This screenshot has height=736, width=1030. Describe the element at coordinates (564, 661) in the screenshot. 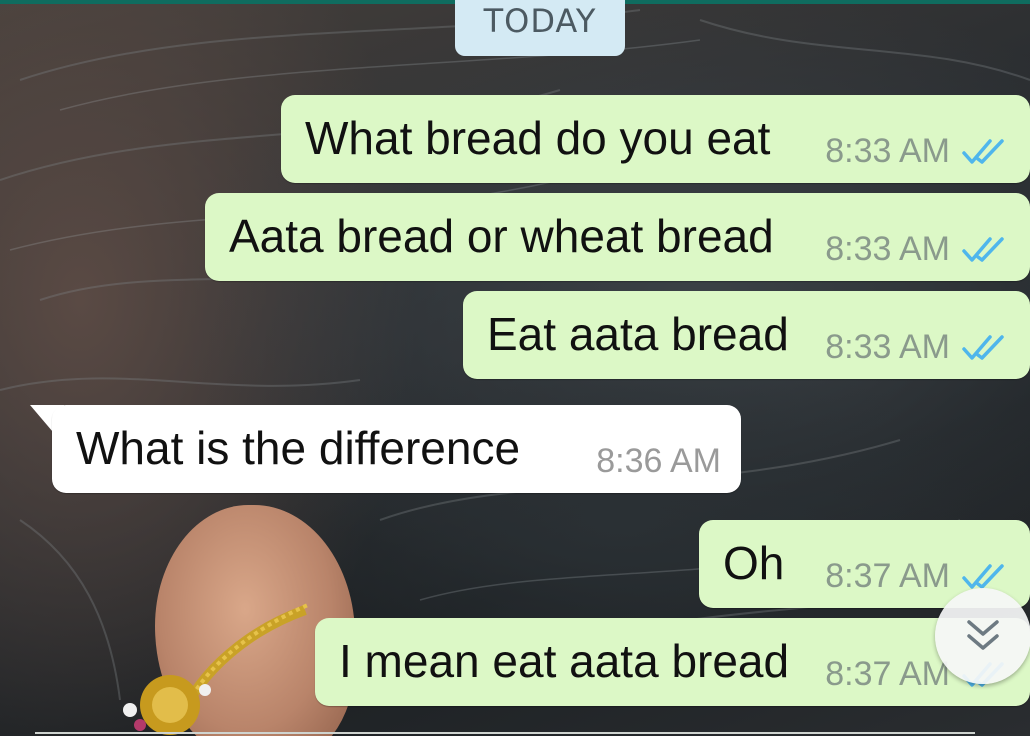

I see `message-text: I mean eat aata bread` at that location.